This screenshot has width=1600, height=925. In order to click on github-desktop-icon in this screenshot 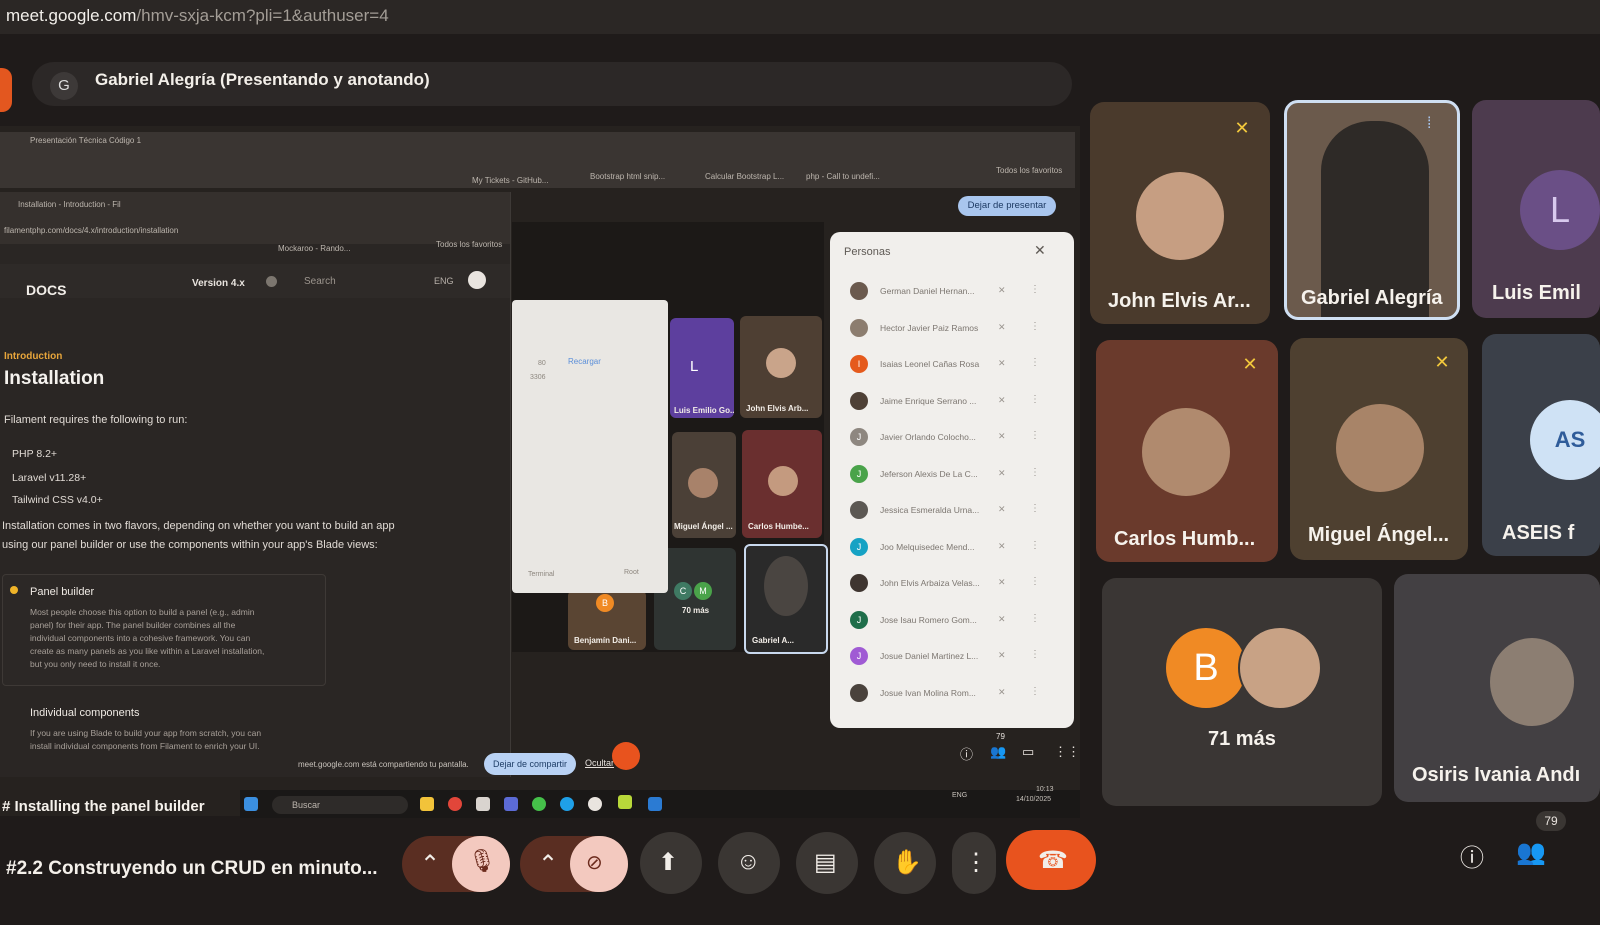, I will do `click(595, 804)`.